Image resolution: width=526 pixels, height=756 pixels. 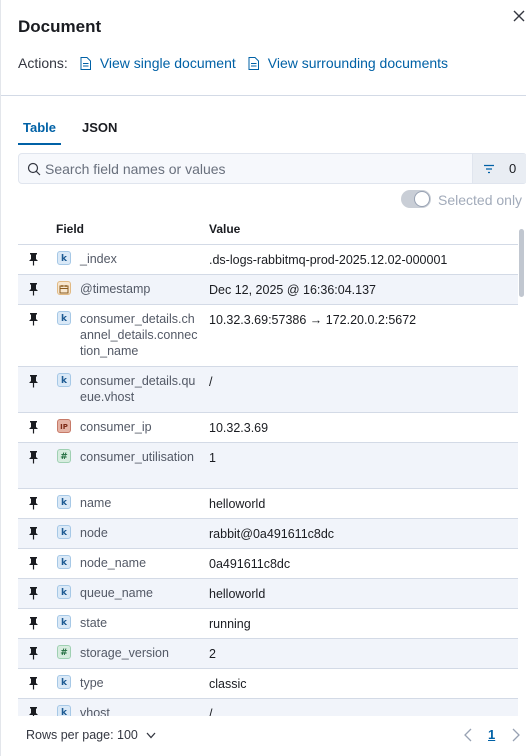 What do you see at coordinates (138, 389) in the screenshot?
I see `field-name: consumer_details.queue.vhost` at bounding box center [138, 389].